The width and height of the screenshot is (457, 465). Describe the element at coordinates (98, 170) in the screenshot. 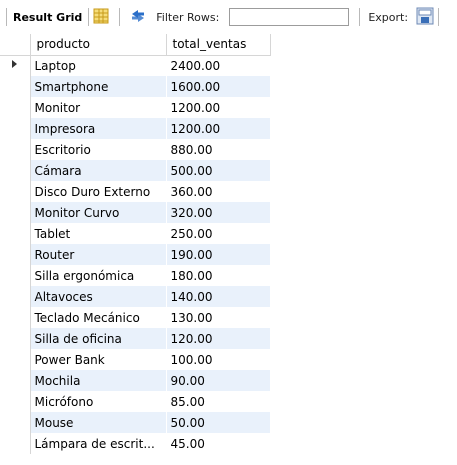

I see `cell-producto: Cámara` at that location.